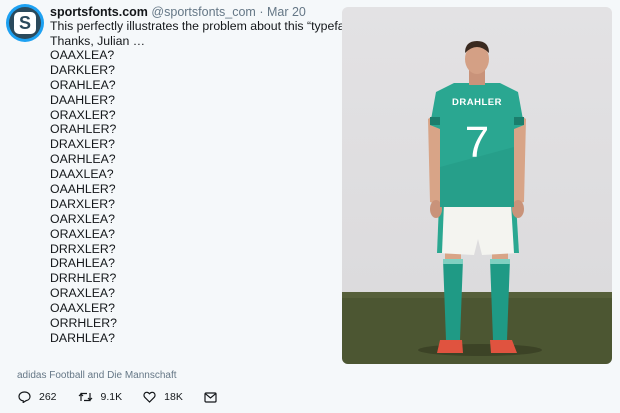  I want to click on variant-item: ORRHLER?, so click(83, 323).